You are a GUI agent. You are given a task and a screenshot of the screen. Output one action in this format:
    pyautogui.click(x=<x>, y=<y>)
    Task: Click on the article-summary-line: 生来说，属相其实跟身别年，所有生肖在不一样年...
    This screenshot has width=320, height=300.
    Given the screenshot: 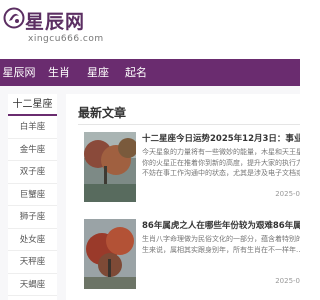 What is the action you would take?
    pyautogui.click(x=221, y=249)
    